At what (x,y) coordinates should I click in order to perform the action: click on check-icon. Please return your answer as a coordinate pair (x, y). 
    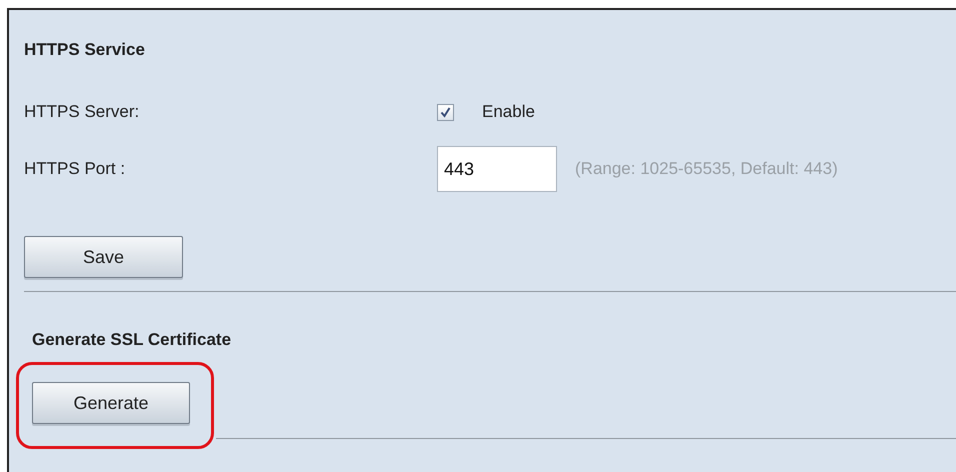
    Looking at the image, I should click on (445, 112).